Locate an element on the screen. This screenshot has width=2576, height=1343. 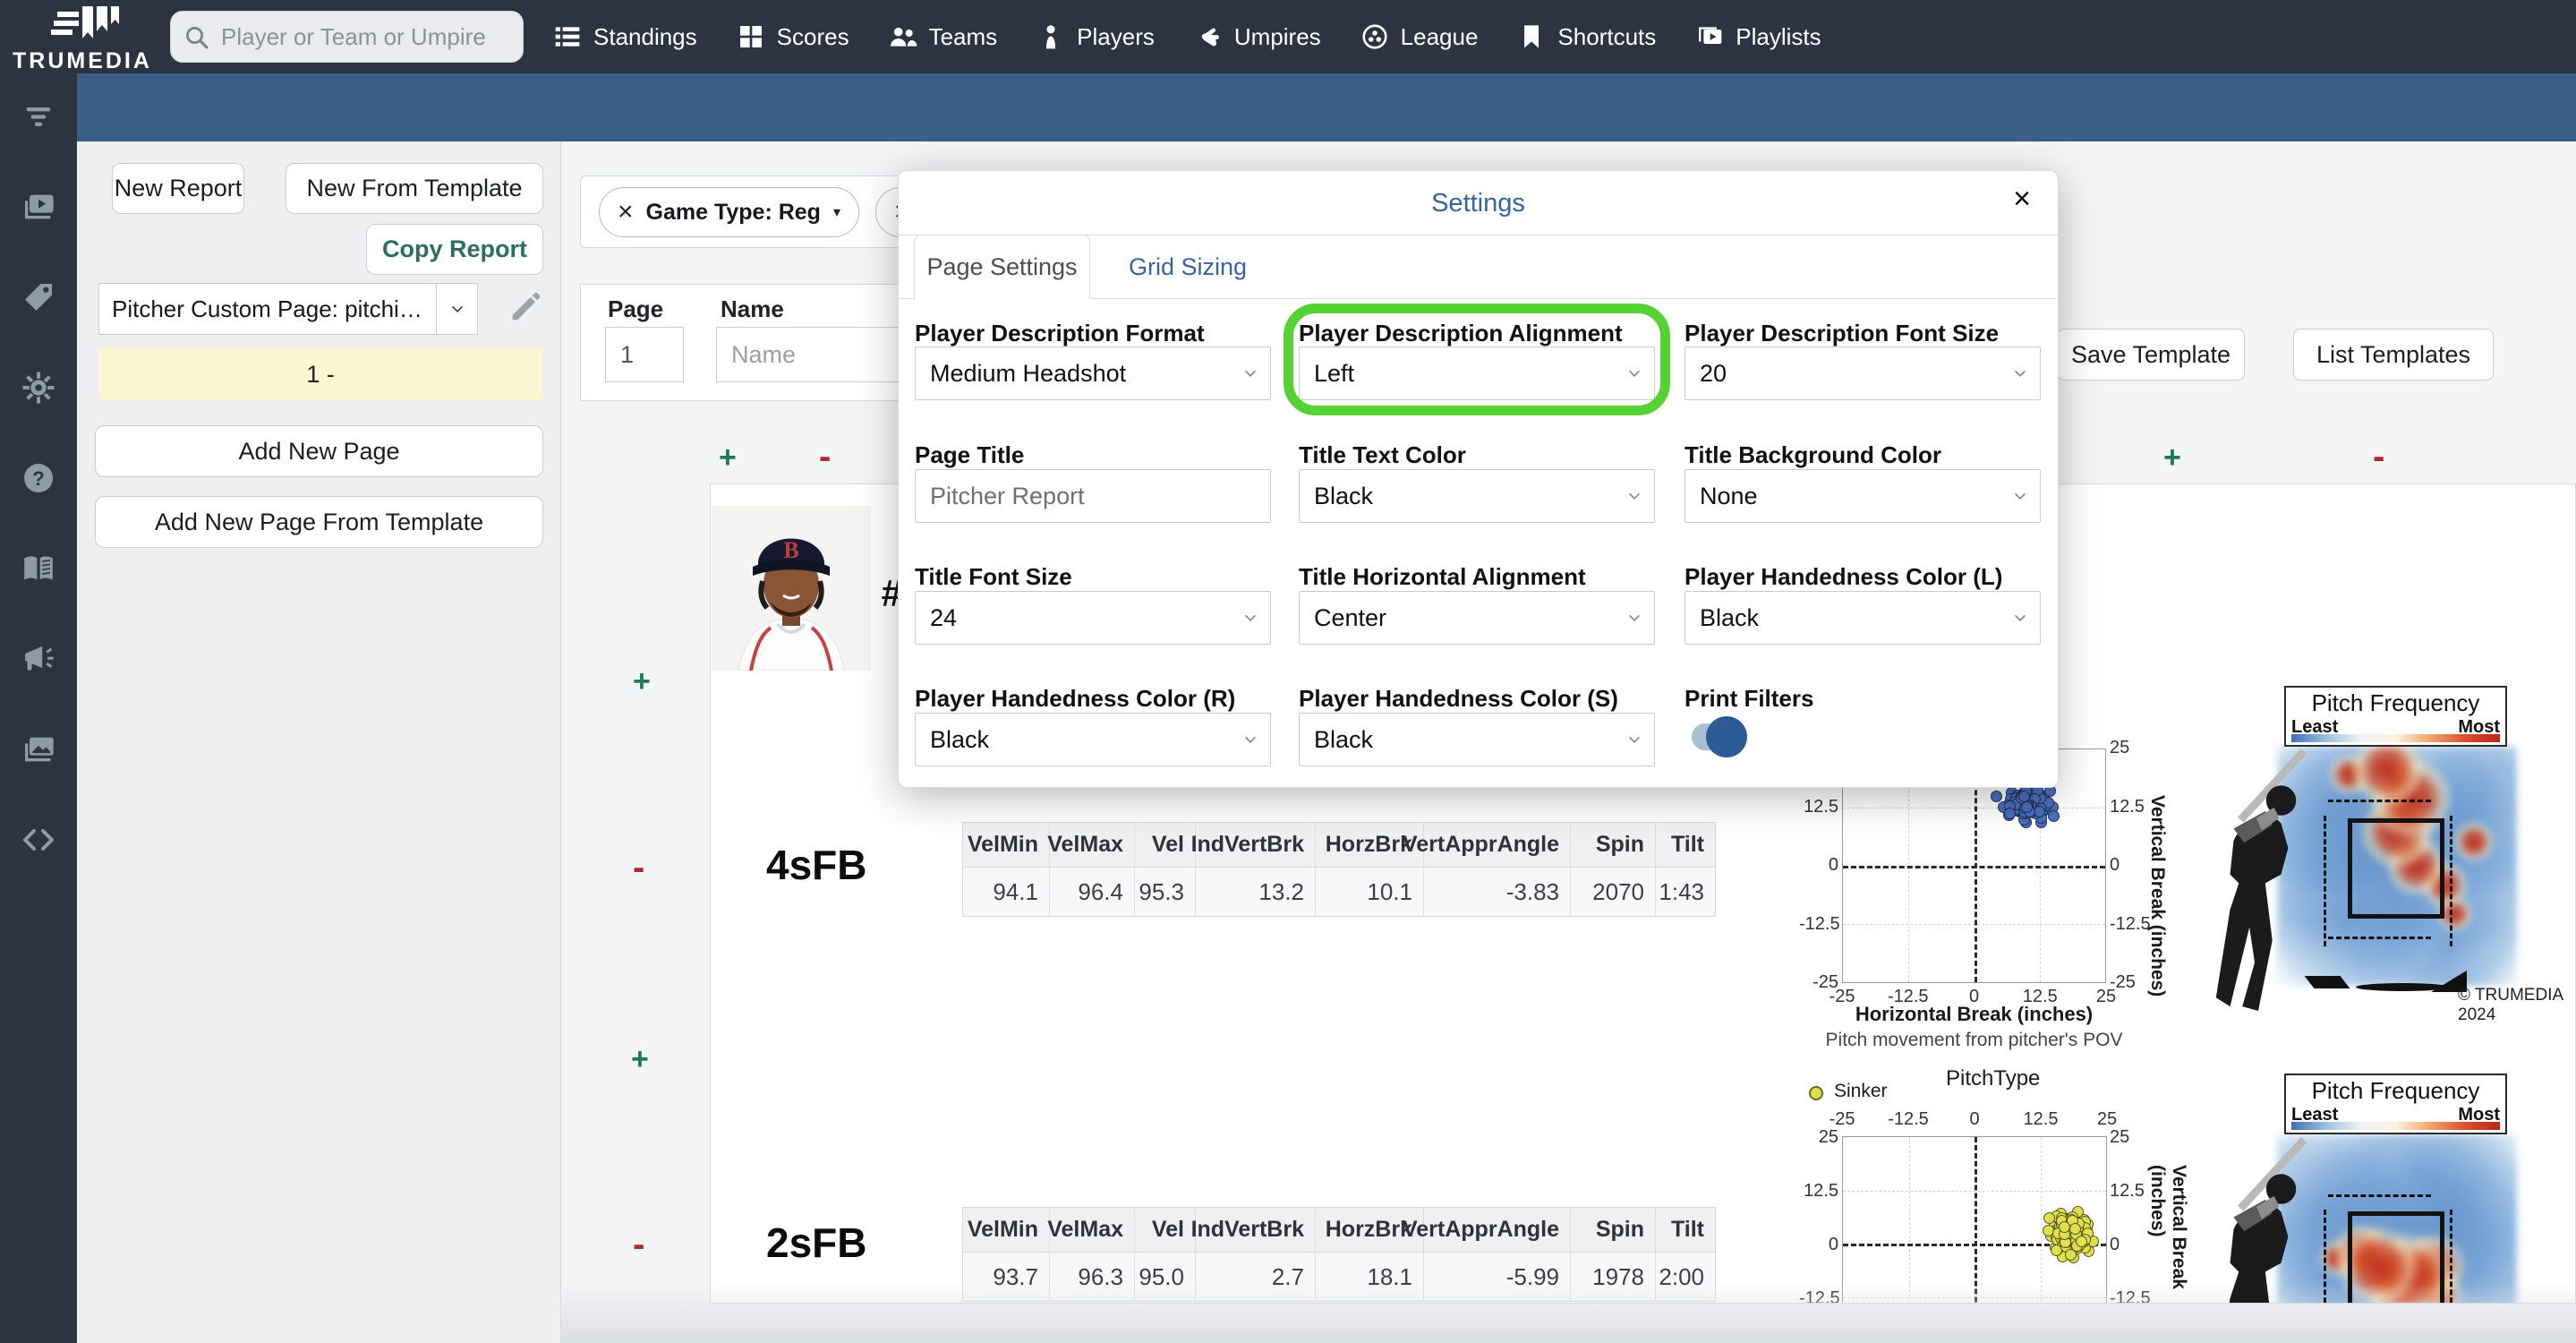
field-label-player-handedness-color-l: Player Handedness Color (L) is located at coordinates (1844, 576).